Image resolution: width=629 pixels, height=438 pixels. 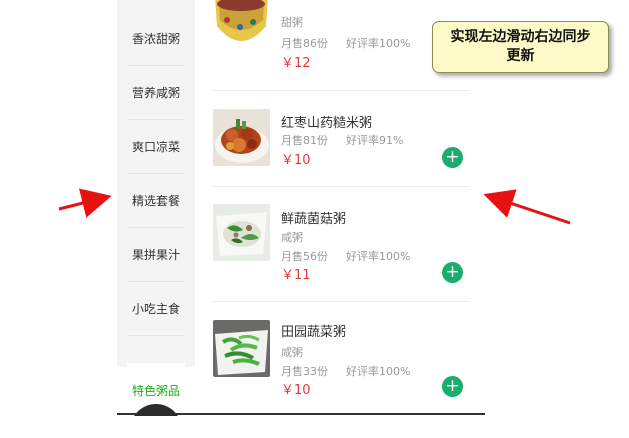 I want to click on sidebar-item-label: 爽口凉菜, so click(x=155, y=147).